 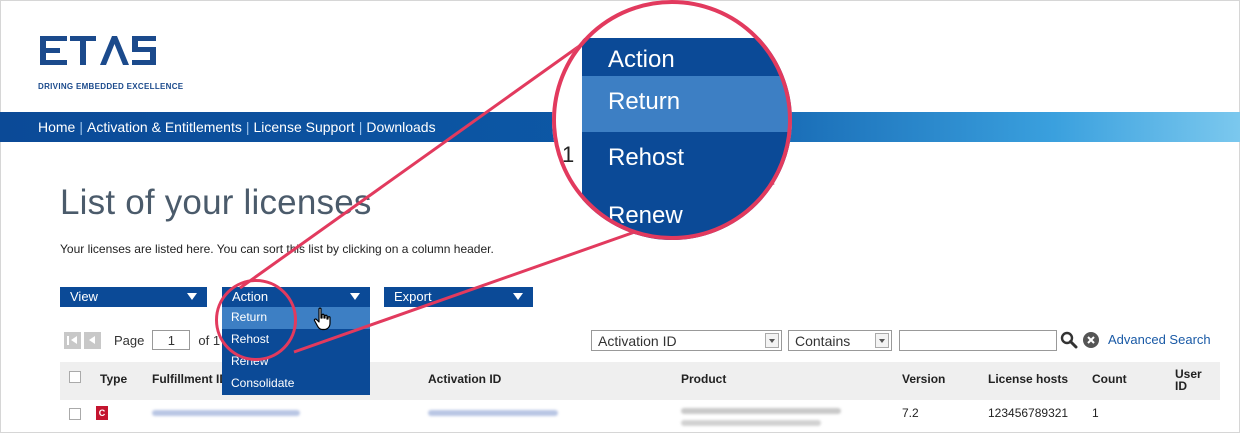 I want to click on header-type: Type, so click(x=113, y=379).